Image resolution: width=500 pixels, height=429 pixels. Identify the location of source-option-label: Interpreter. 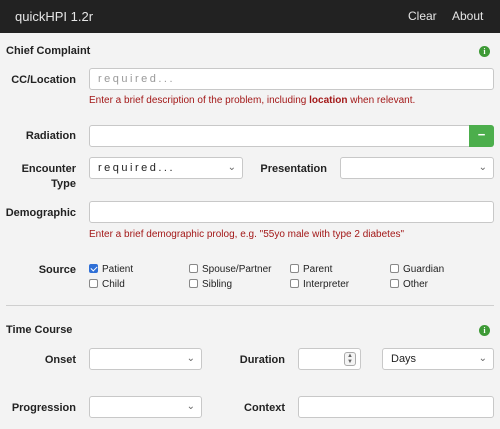
(326, 284).